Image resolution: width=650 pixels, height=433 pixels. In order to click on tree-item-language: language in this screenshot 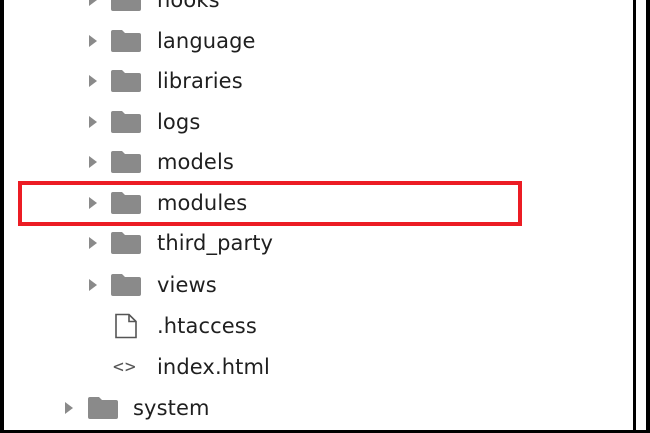, I will do `click(319, 41)`.